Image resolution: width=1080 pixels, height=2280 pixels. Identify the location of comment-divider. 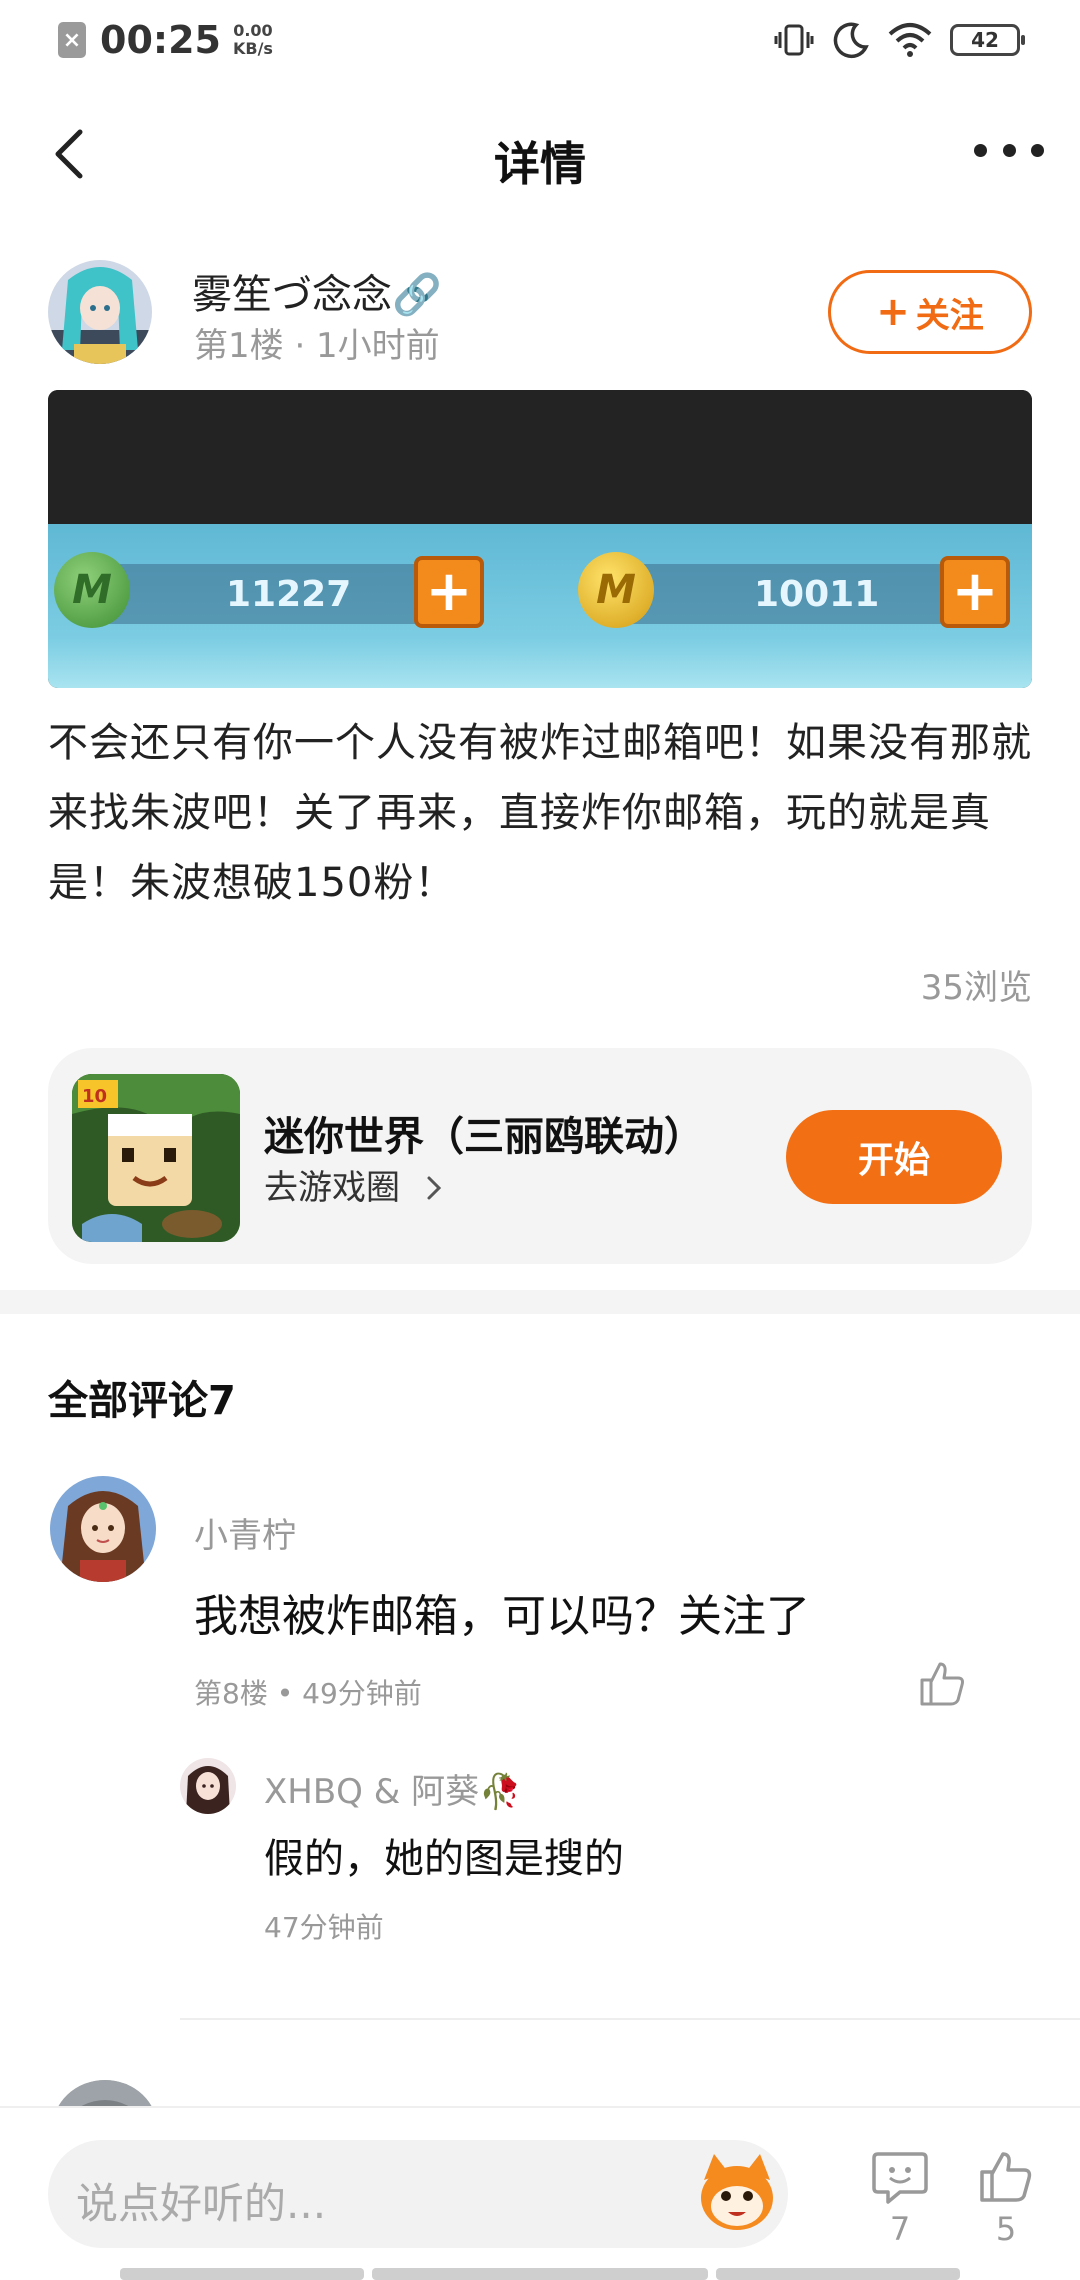
(630, 2019).